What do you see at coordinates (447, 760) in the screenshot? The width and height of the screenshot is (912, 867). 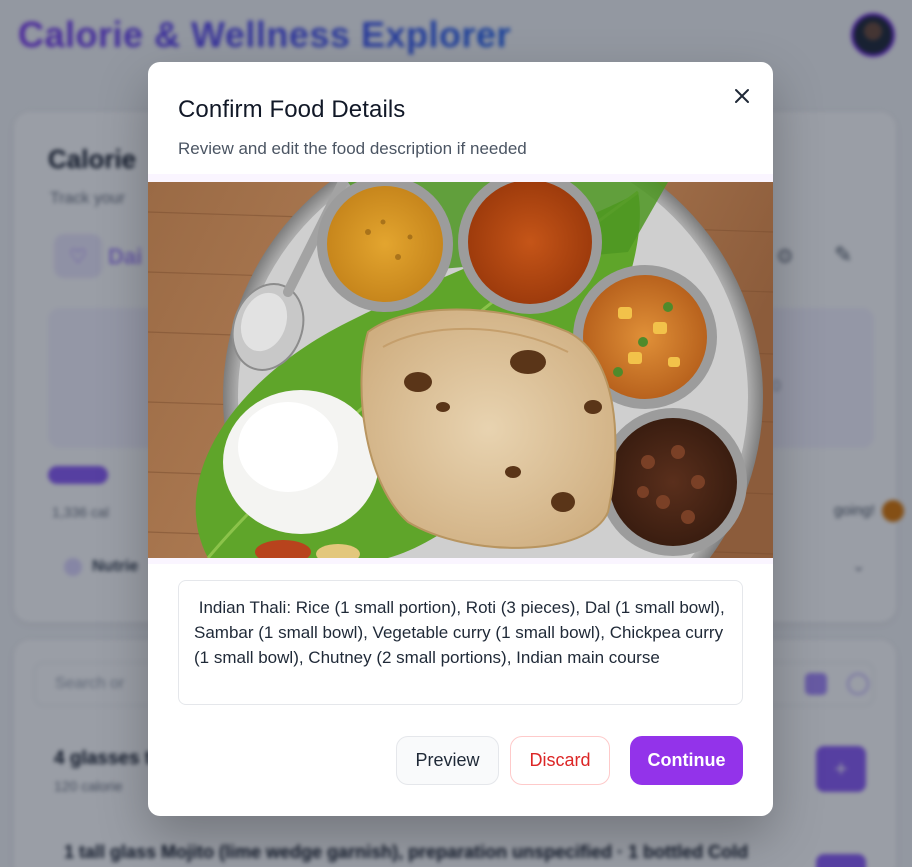 I see `preview-button: Preview` at bounding box center [447, 760].